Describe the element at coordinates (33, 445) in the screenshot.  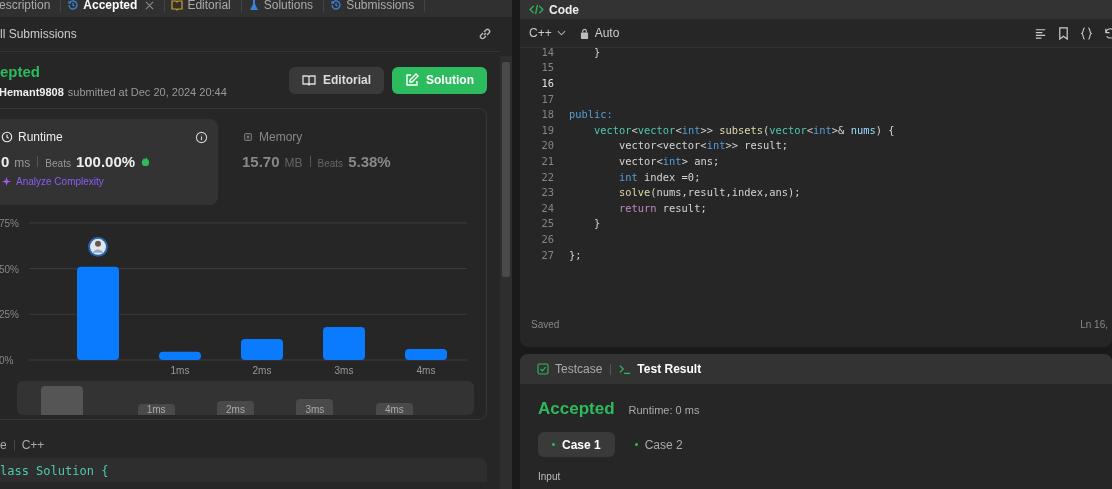
I see `language-label: C++` at that location.